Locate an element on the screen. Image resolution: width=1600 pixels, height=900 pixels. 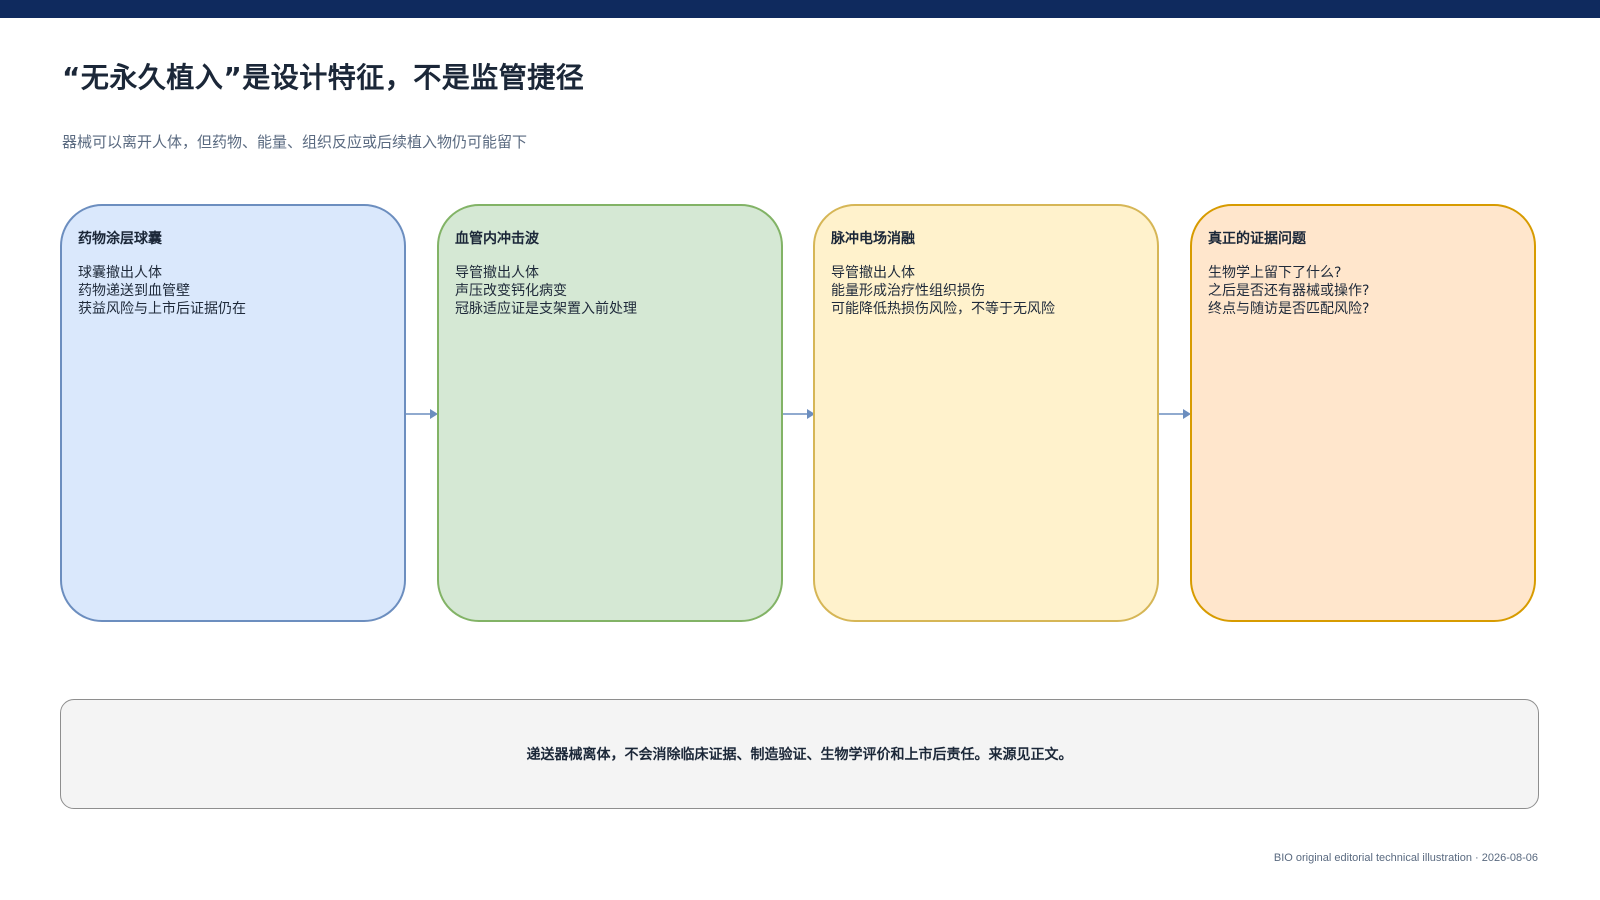
summary-box: 递送器械离体，不会消除临床证据、制造验证、生物学评价和上市后责任。来源见正文。 is located at coordinates (799, 754).